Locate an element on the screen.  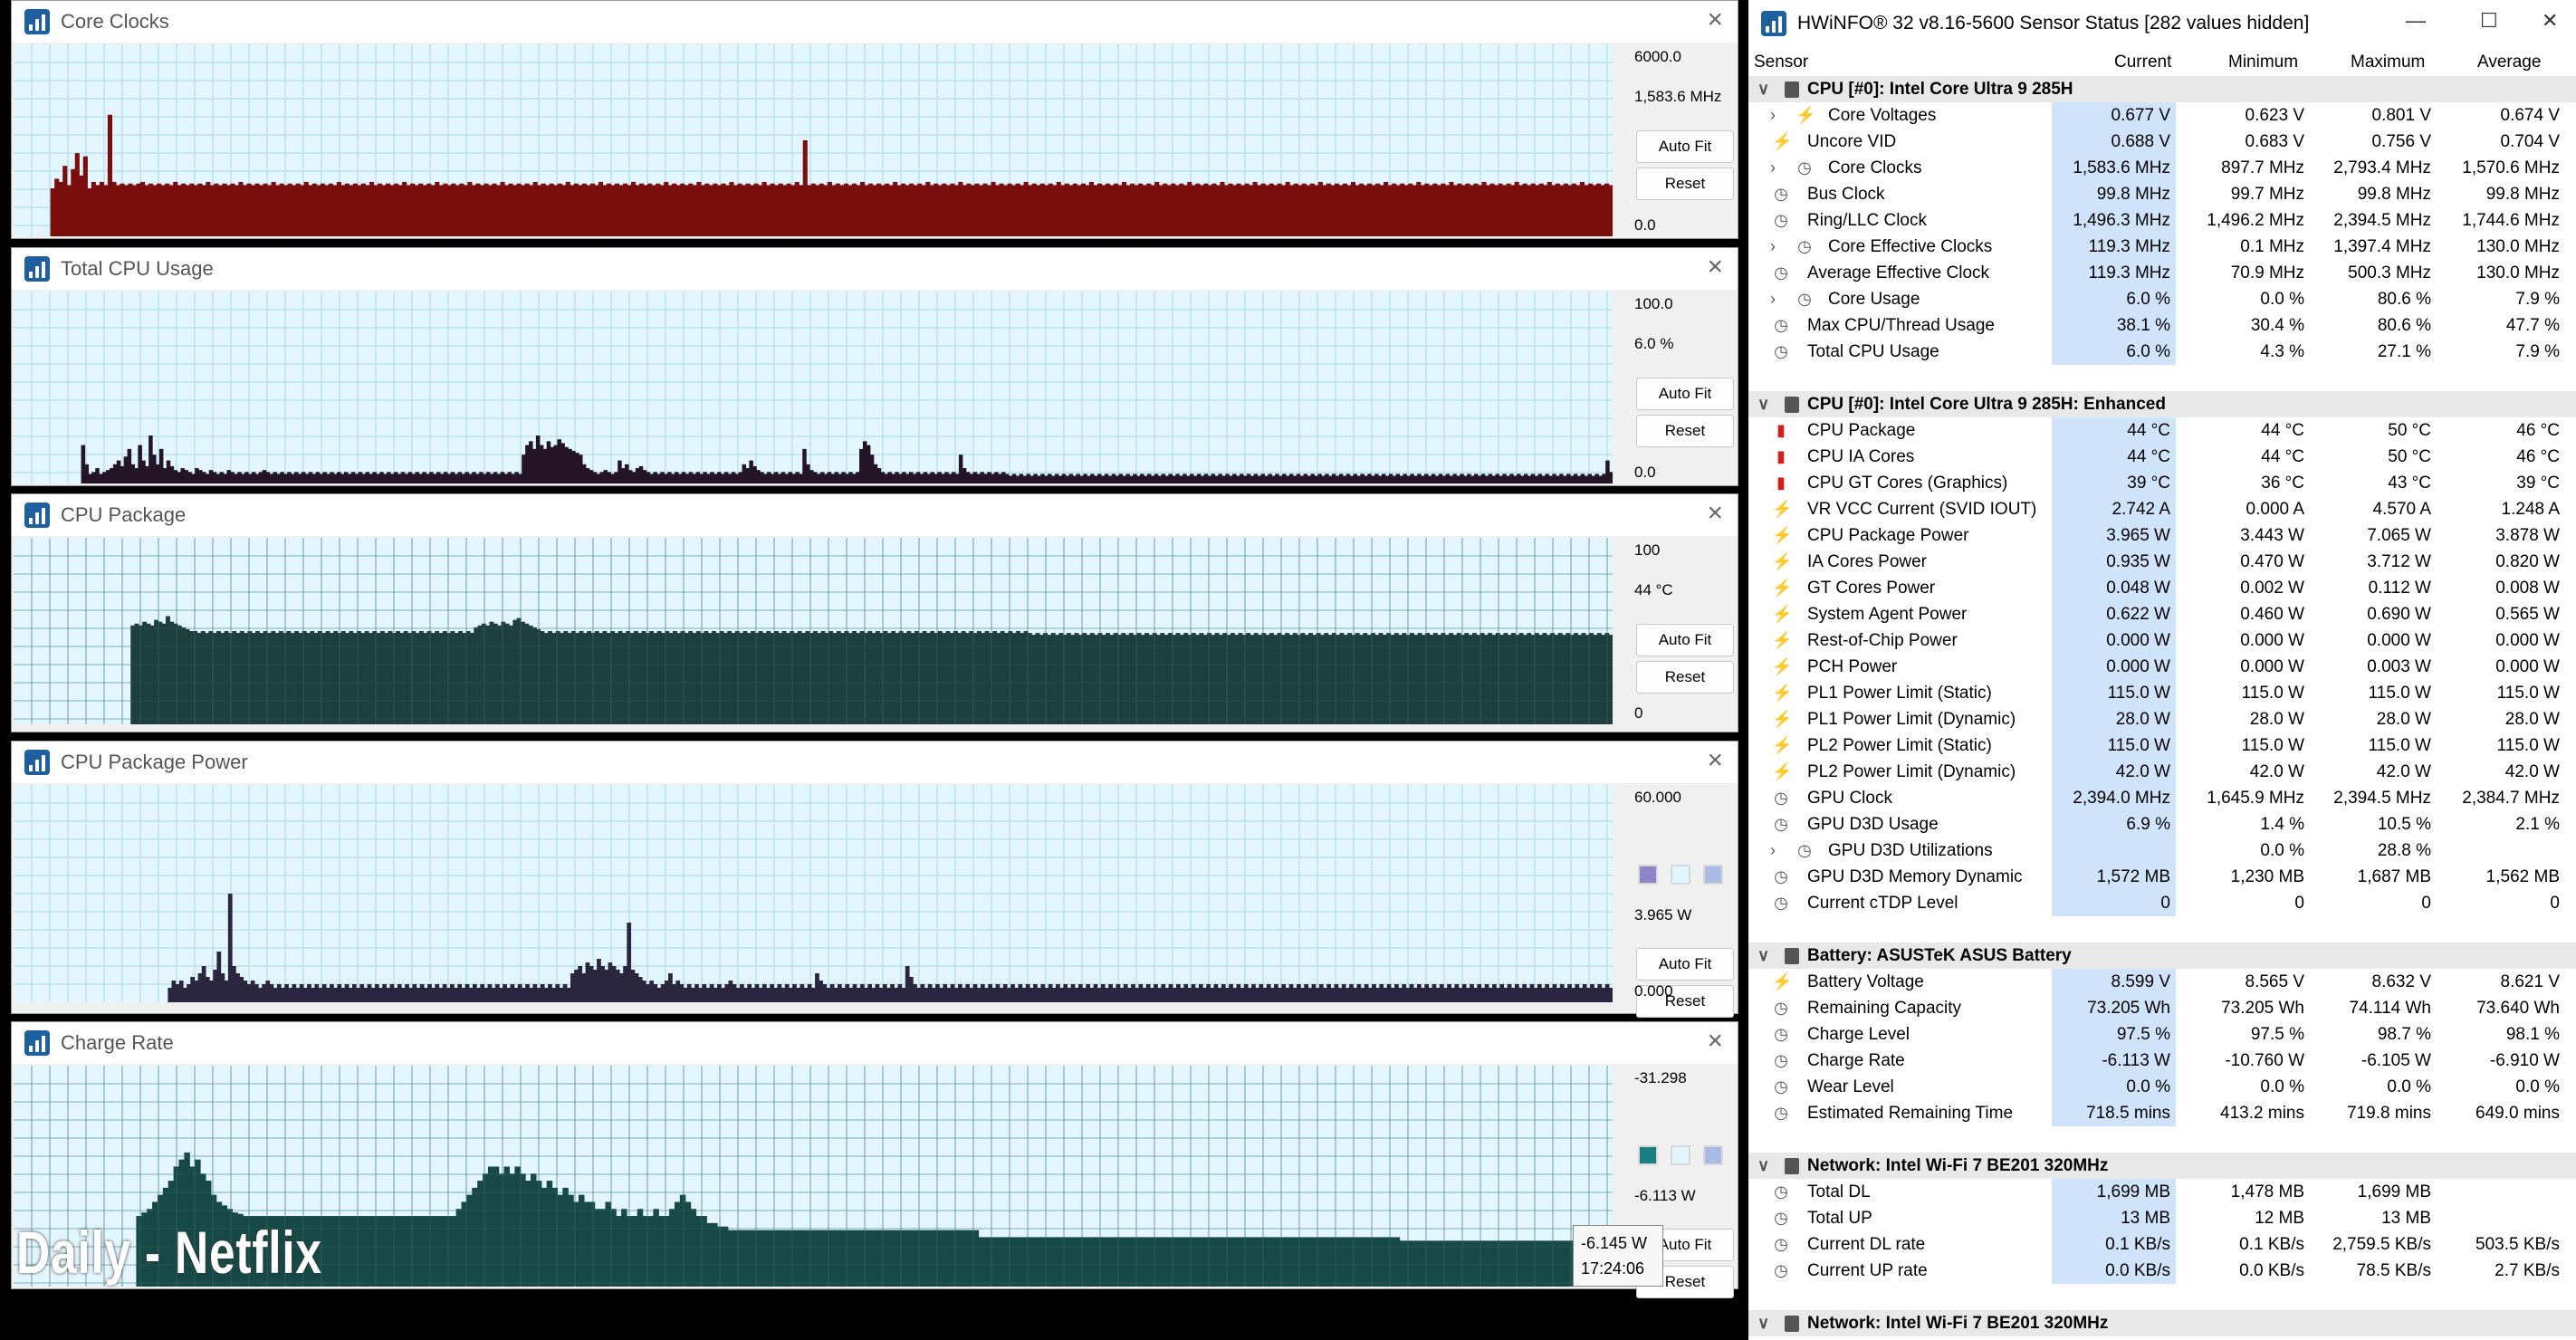
sensor-row: ◷ Current cTDP Level 0 0 0 0 is located at coordinates (2162, 903).